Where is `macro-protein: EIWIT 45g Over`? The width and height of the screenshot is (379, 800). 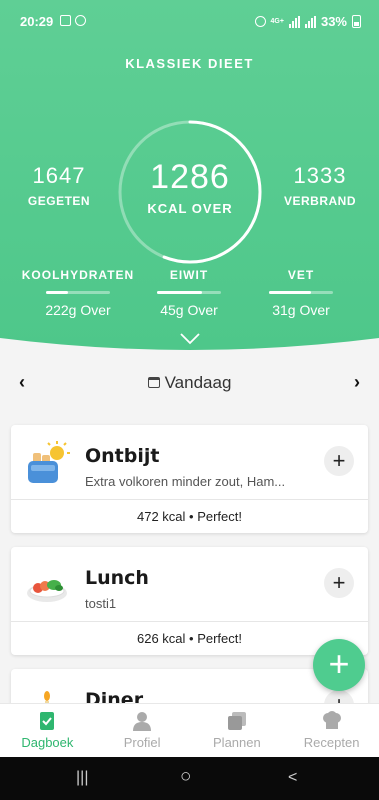 macro-protein: EIWIT 45g Over is located at coordinates (189, 293).